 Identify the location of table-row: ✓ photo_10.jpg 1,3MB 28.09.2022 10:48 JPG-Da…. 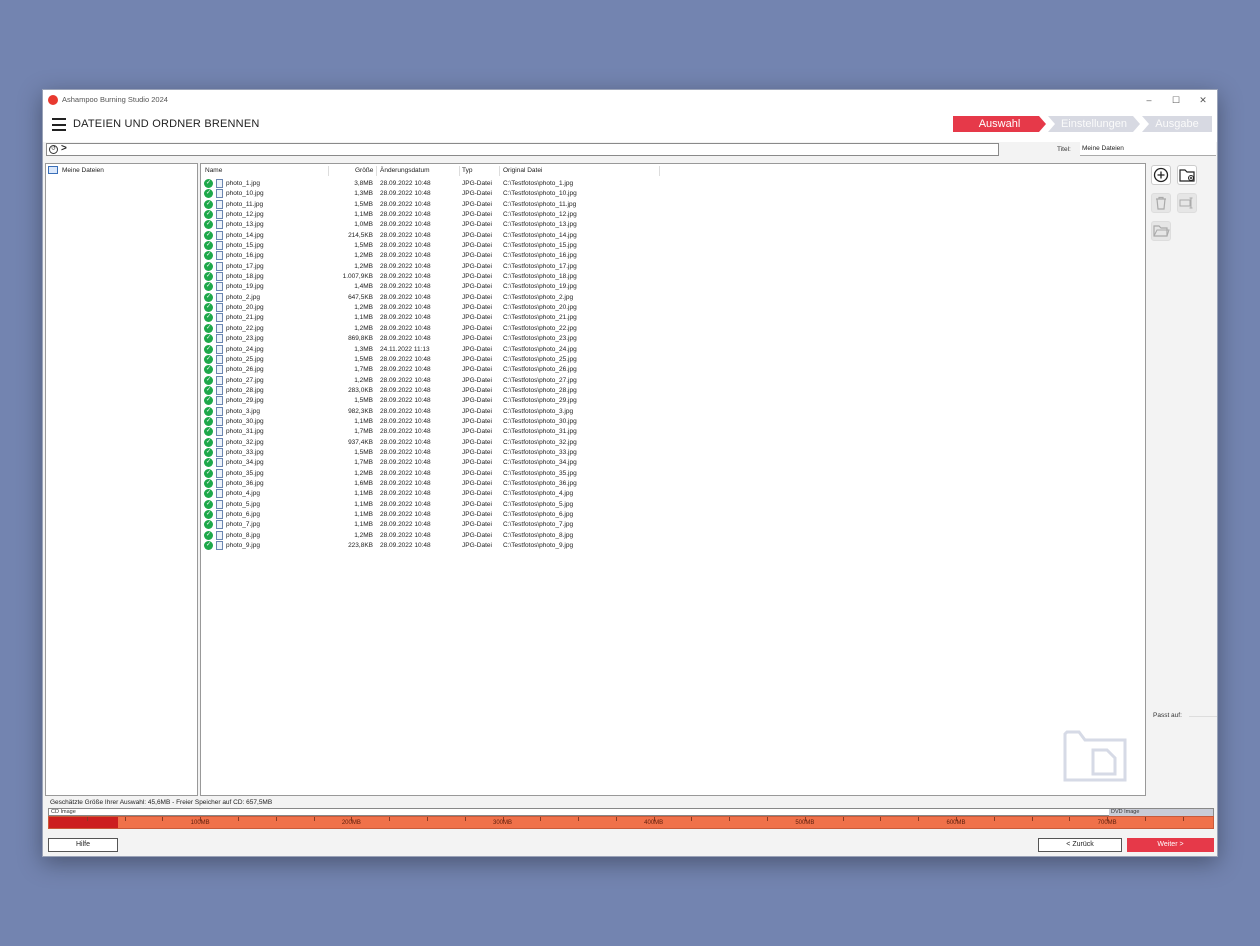
(431, 194).